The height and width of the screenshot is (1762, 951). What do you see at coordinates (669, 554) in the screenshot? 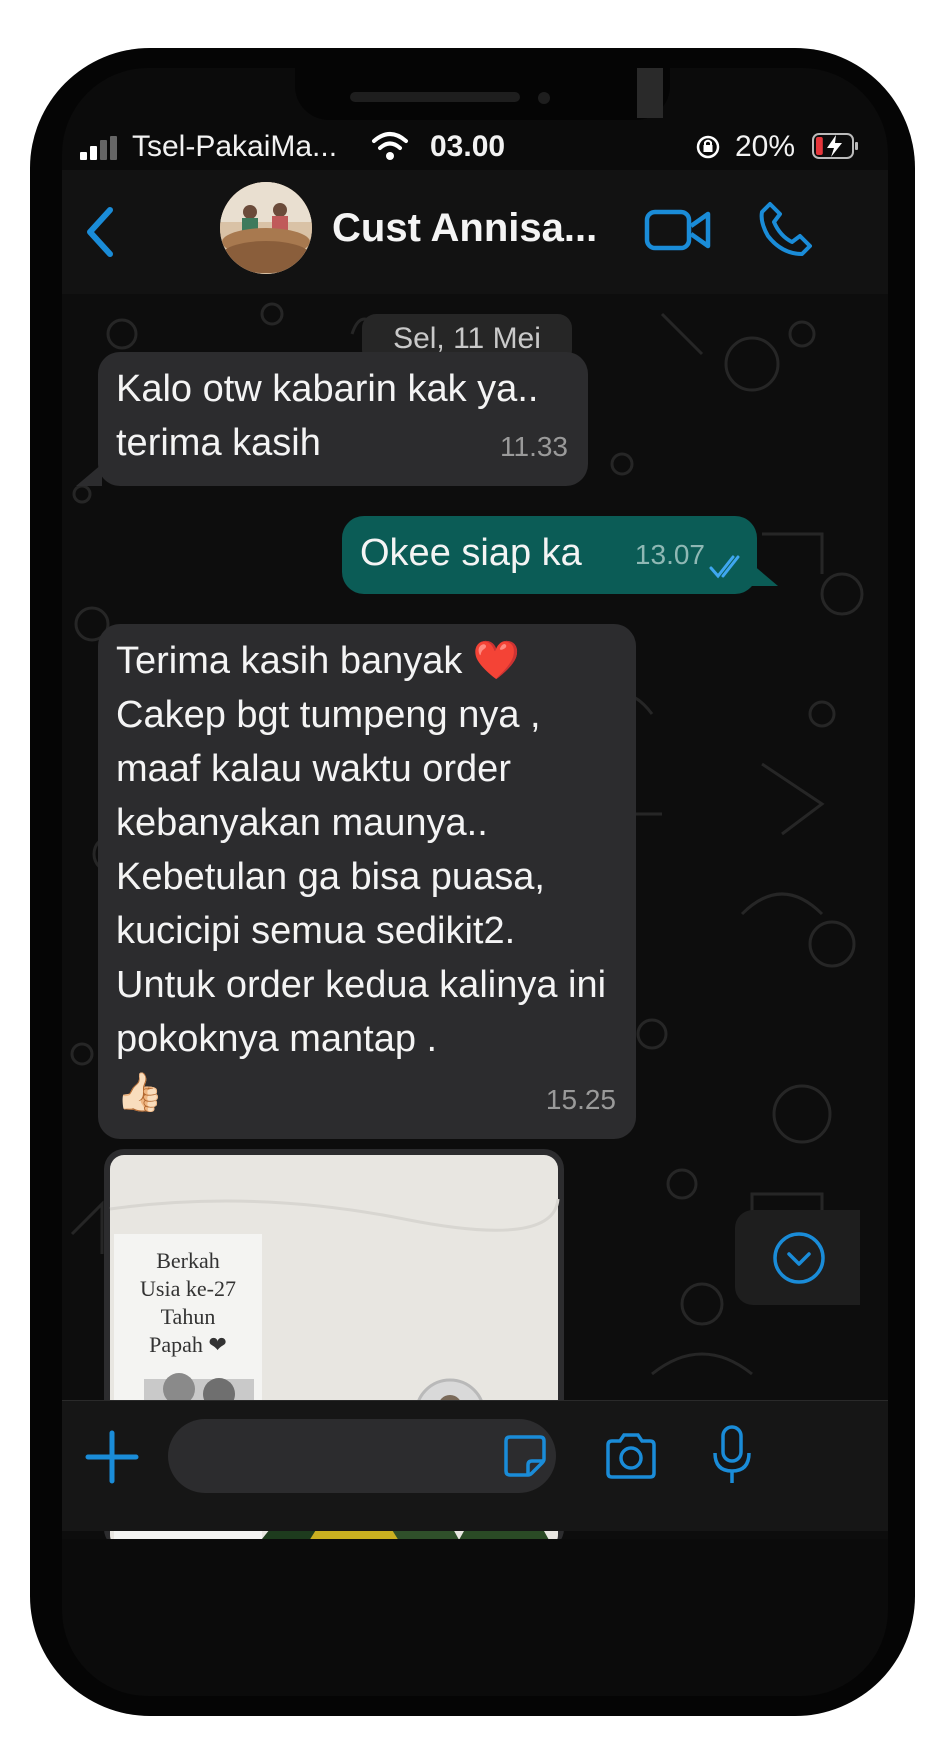
I see `message-time: 13.07` at bounding box center [669, 554].